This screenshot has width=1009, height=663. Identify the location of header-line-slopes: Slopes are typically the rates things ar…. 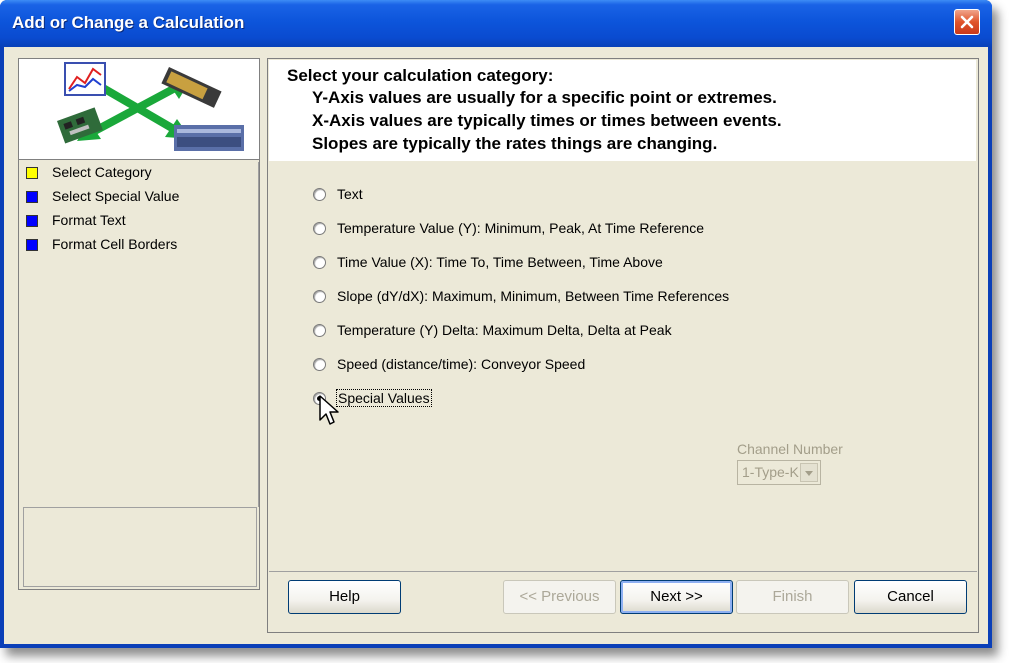
(515, 143).